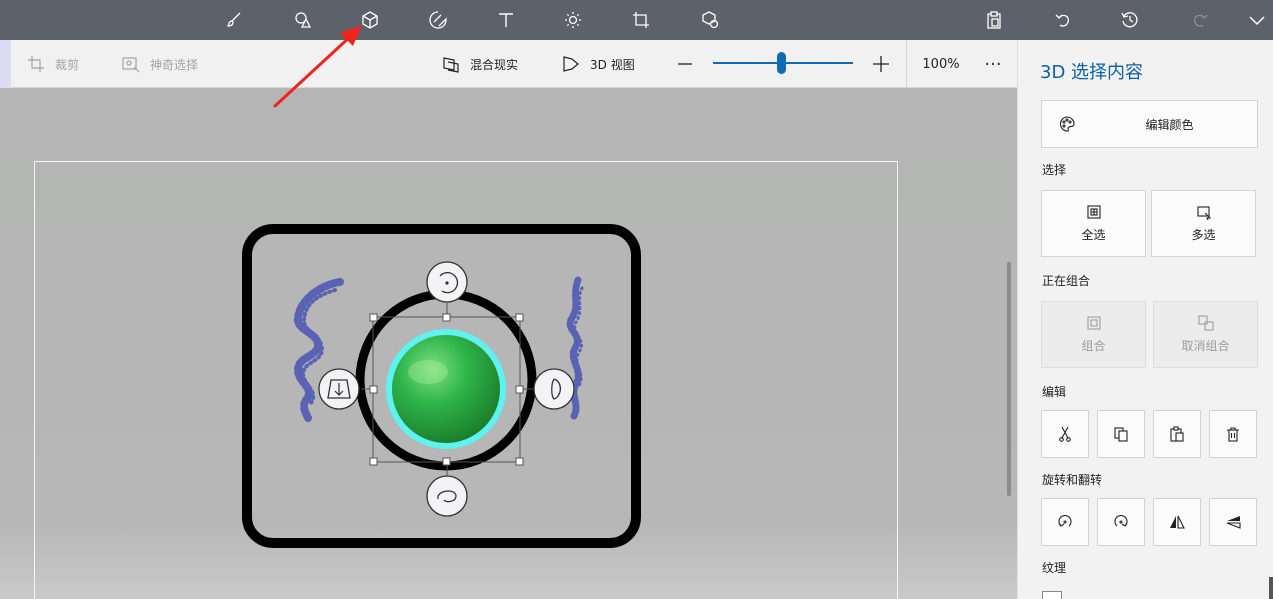  I want to click on cut-icon, so click(1065, 434).